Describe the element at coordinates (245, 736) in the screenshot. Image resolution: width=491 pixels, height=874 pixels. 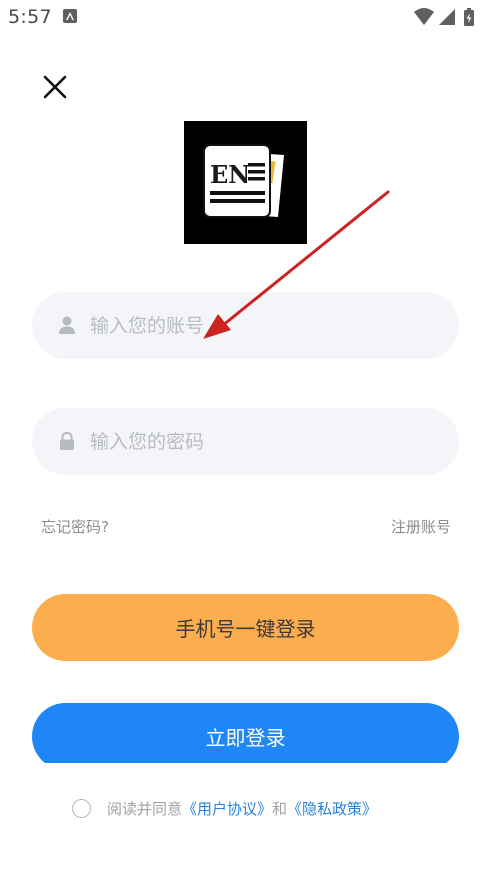
I see `login-button: 立即登录` at that location.